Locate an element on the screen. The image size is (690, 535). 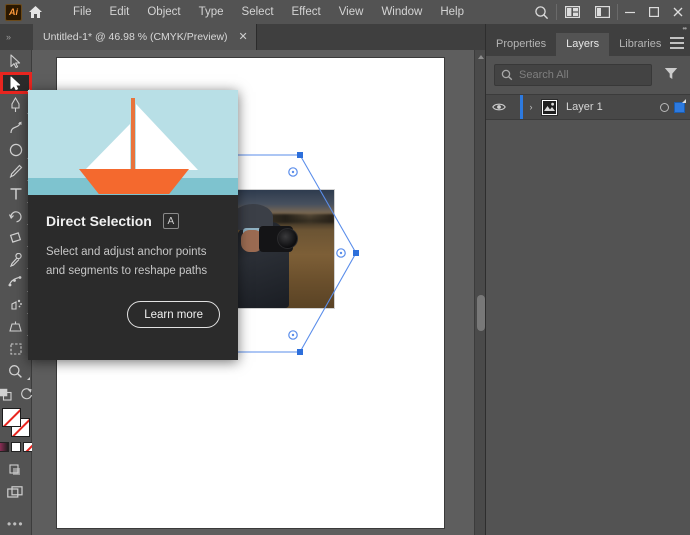
close-icon: ✕ is located at coordinates (243, 37).